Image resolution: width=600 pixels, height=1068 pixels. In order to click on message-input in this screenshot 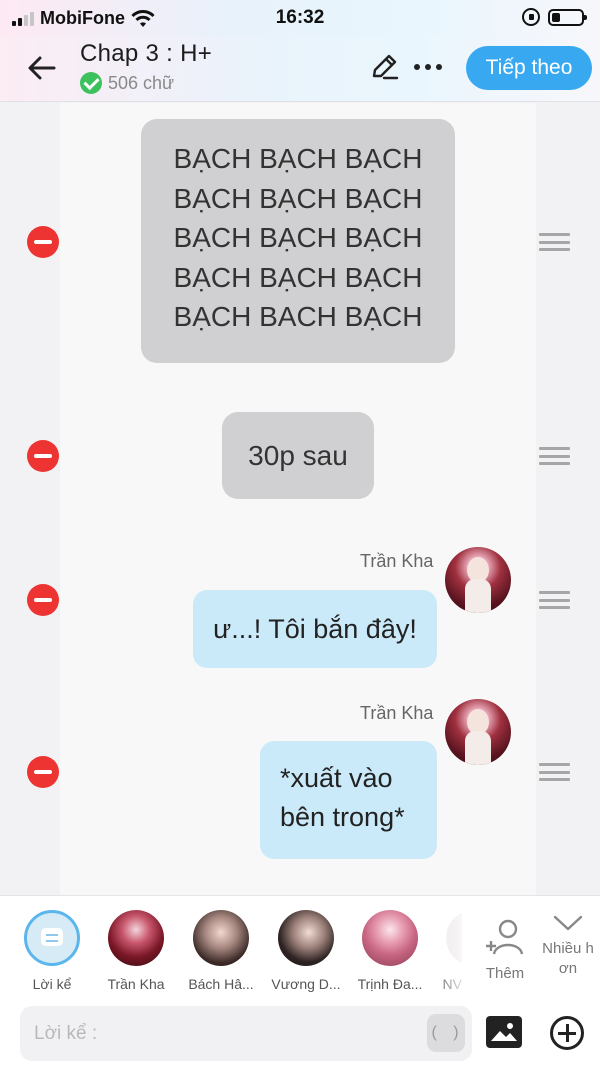, I will do `click(220, 1033)`.